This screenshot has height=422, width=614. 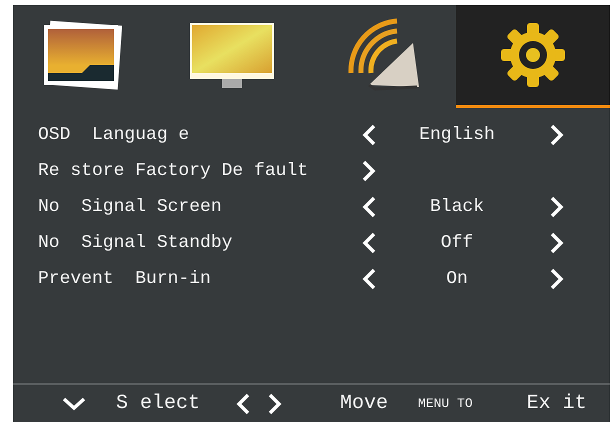 I want to click on option-value: Off, so click(x=457, y=243).